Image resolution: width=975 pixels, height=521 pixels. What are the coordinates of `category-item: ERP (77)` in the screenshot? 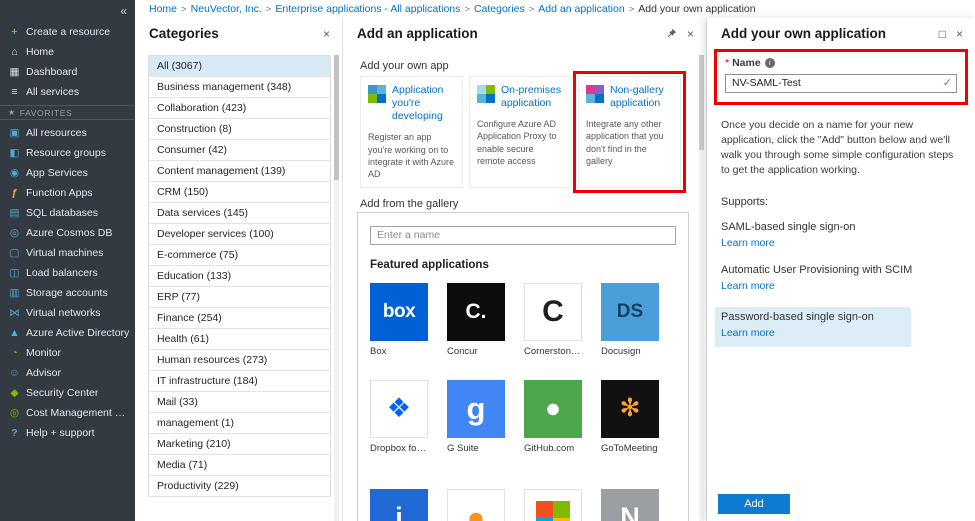 It's located at (239, 297).